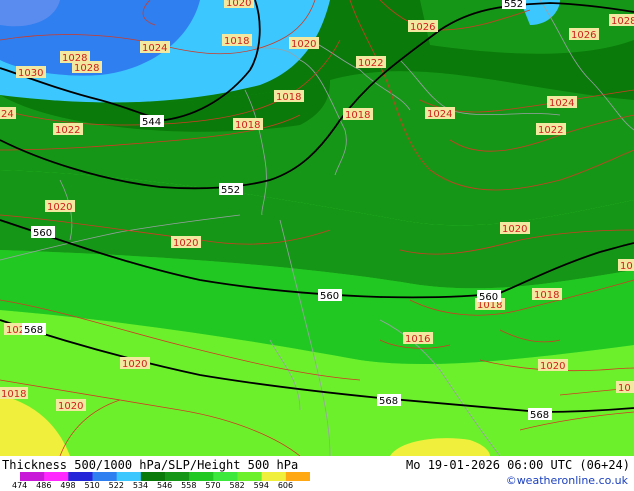 Image resolution: width=634 pixels, height=491 pixels. What do you see at coordinates (285, 485) in the screenshot?
I see `colorbar-tick-label: 606` at bounding box center [285, 485].